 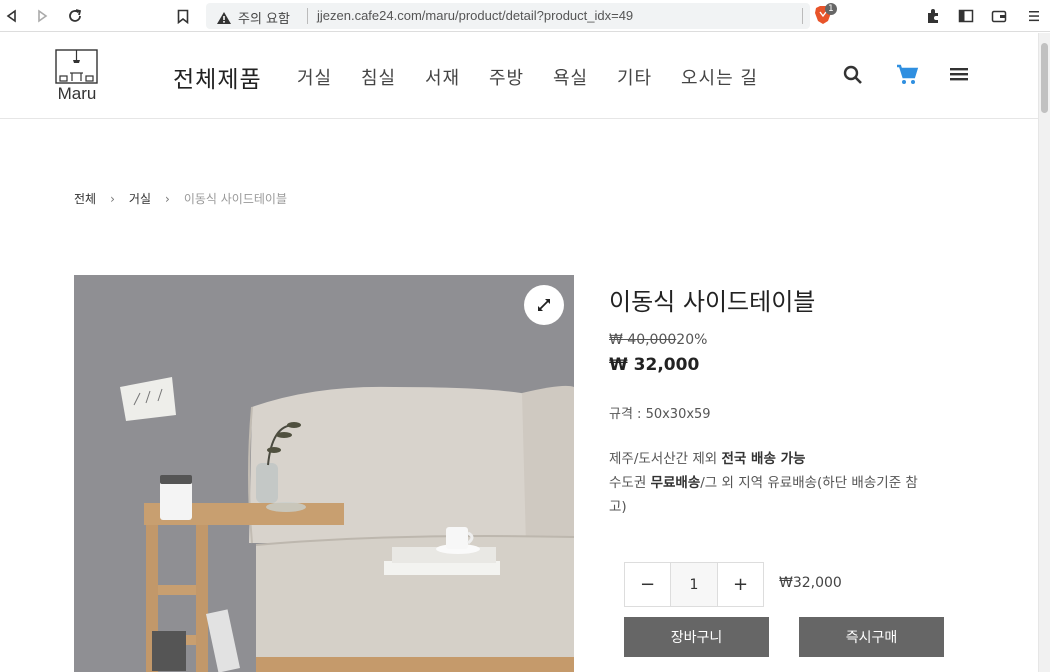 I want to click on menu-icon, so click(x=1034, y=16).